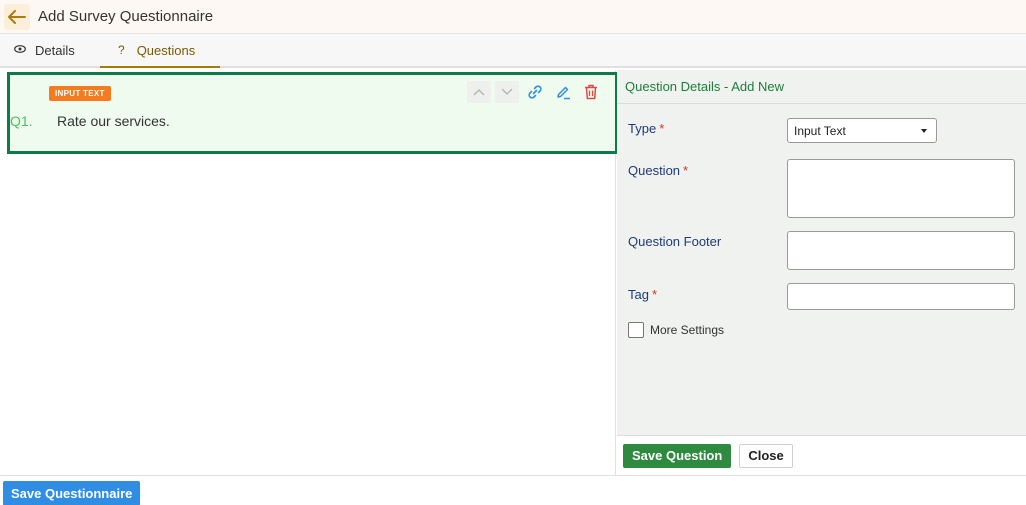 This screenshot has height=505, width=1026. I want to click on more-settings-row: More Settings, so click(676, 330).